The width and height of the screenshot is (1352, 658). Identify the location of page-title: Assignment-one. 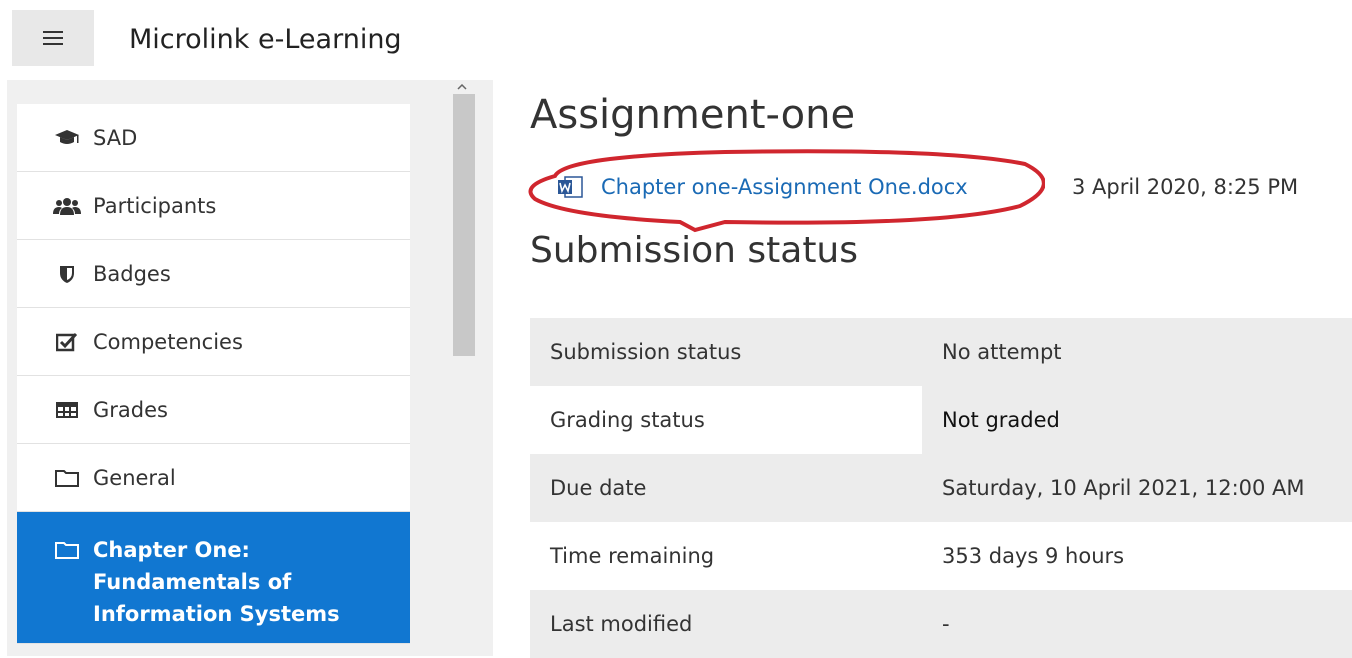
(693, 115).